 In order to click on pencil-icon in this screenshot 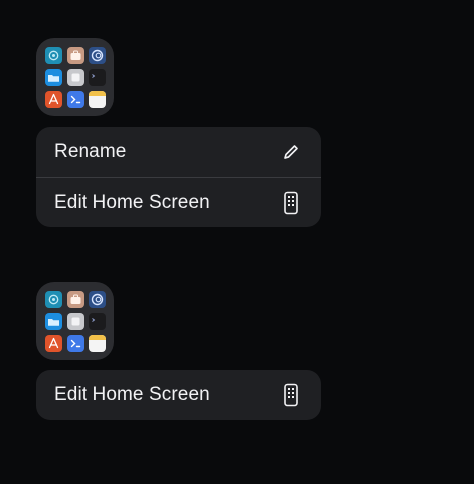, I will do `click(291, 152)`.